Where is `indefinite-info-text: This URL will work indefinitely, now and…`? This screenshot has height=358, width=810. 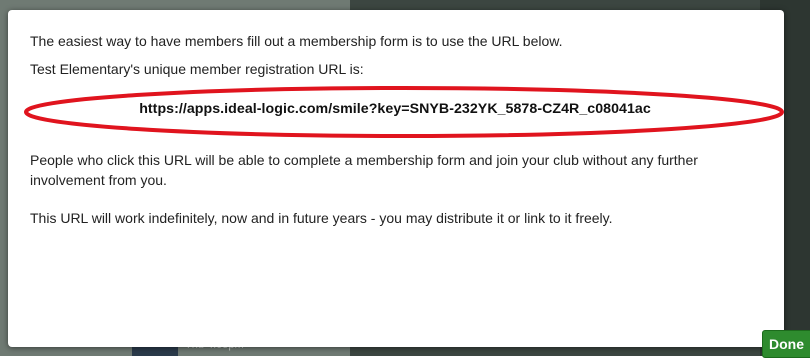
indefinite-info-text: This URL will work indefinitely, now and… is located at coordinates (321, 218).